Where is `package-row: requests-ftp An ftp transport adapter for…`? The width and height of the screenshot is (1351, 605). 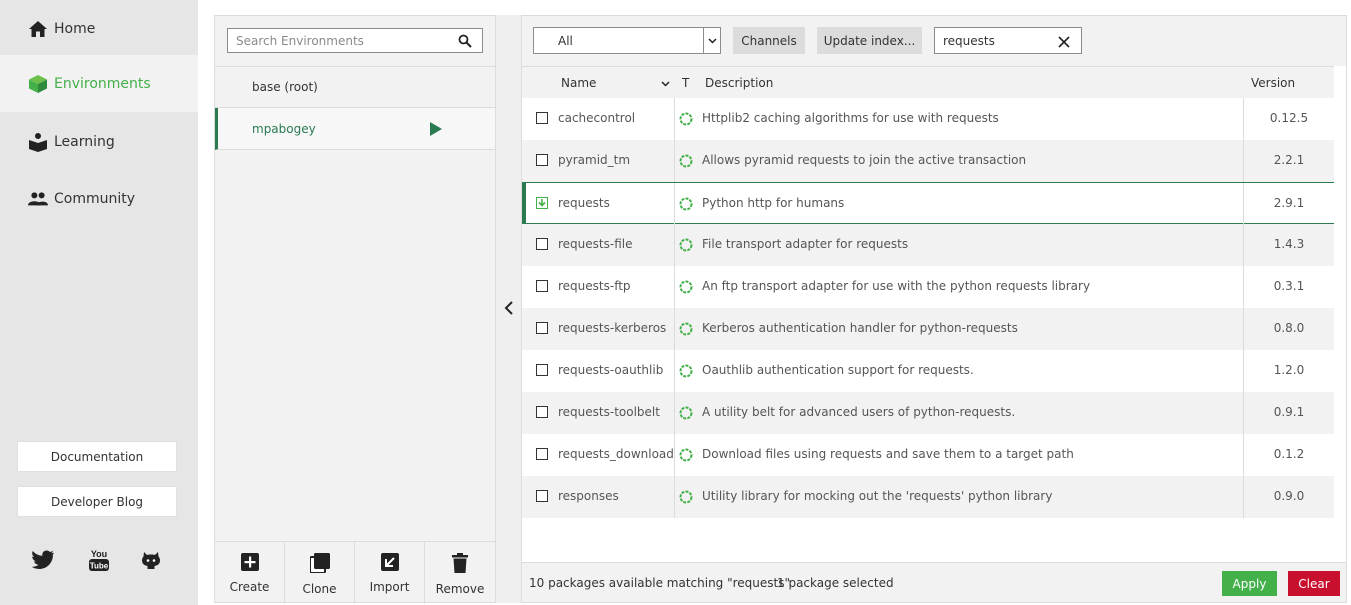
package-row: requests-ftp An ftp transport adapter for… is located at coordinates (928, 287).